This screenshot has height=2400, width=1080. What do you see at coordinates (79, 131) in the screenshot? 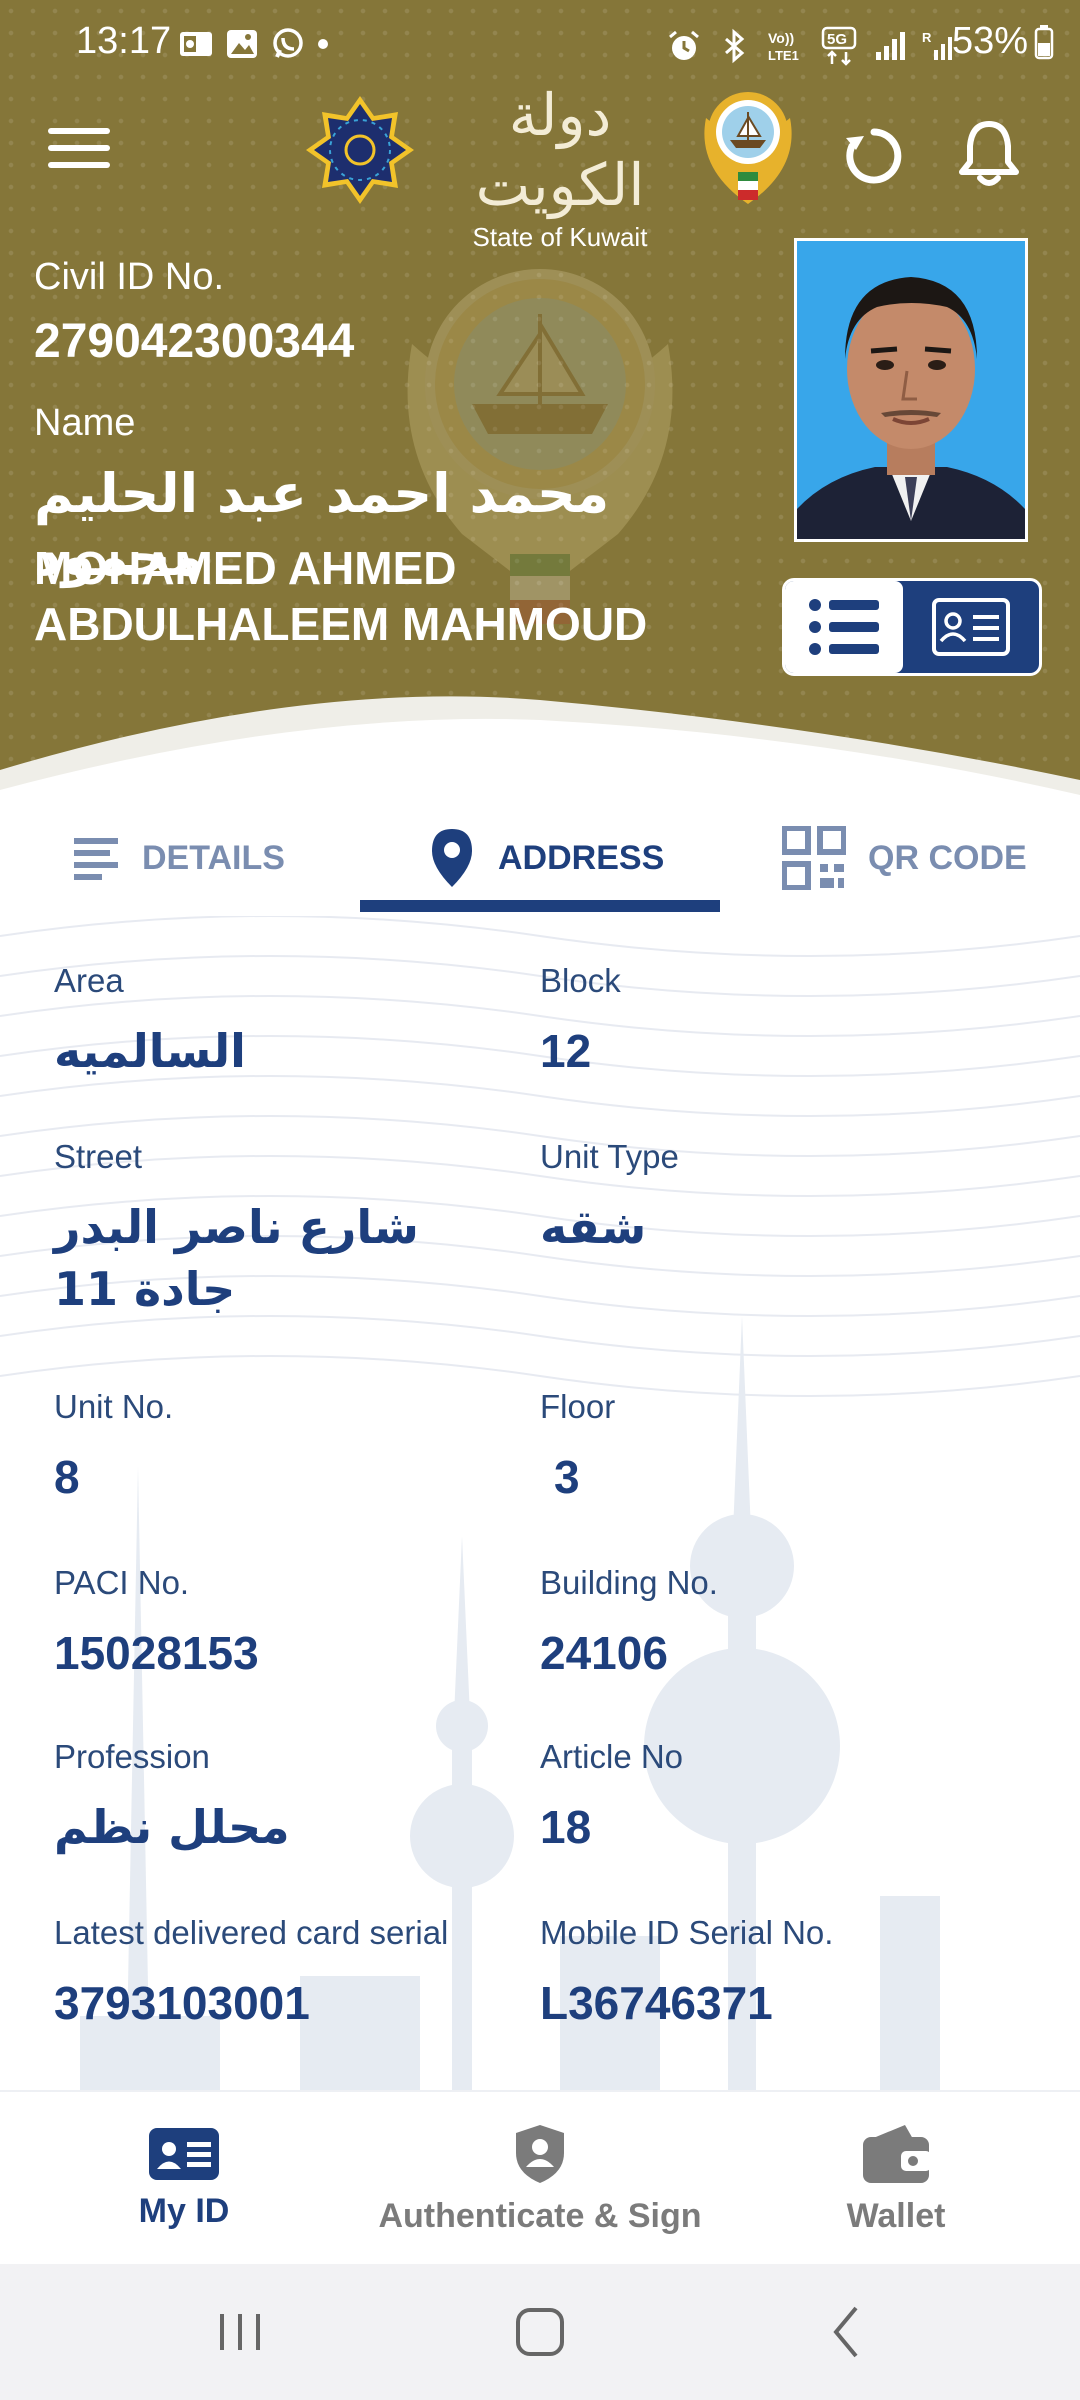
I see `hamburger-icon` at bounding box center [79, 131].